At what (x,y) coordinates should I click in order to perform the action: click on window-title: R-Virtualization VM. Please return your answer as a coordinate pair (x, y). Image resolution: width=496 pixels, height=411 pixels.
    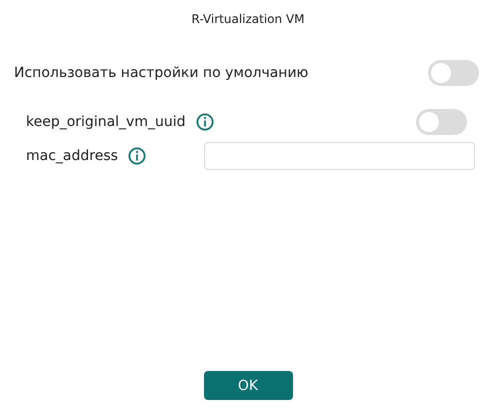
    Looking at the image, I should click on (248, 20).